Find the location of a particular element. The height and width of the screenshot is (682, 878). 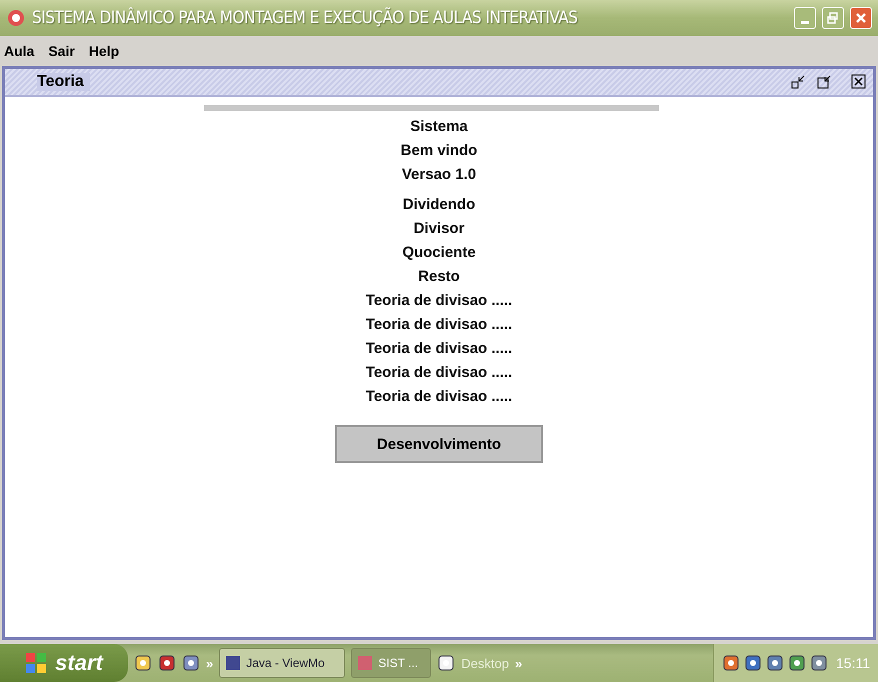

windows-logo-icon is located at coordinates (36, 663).